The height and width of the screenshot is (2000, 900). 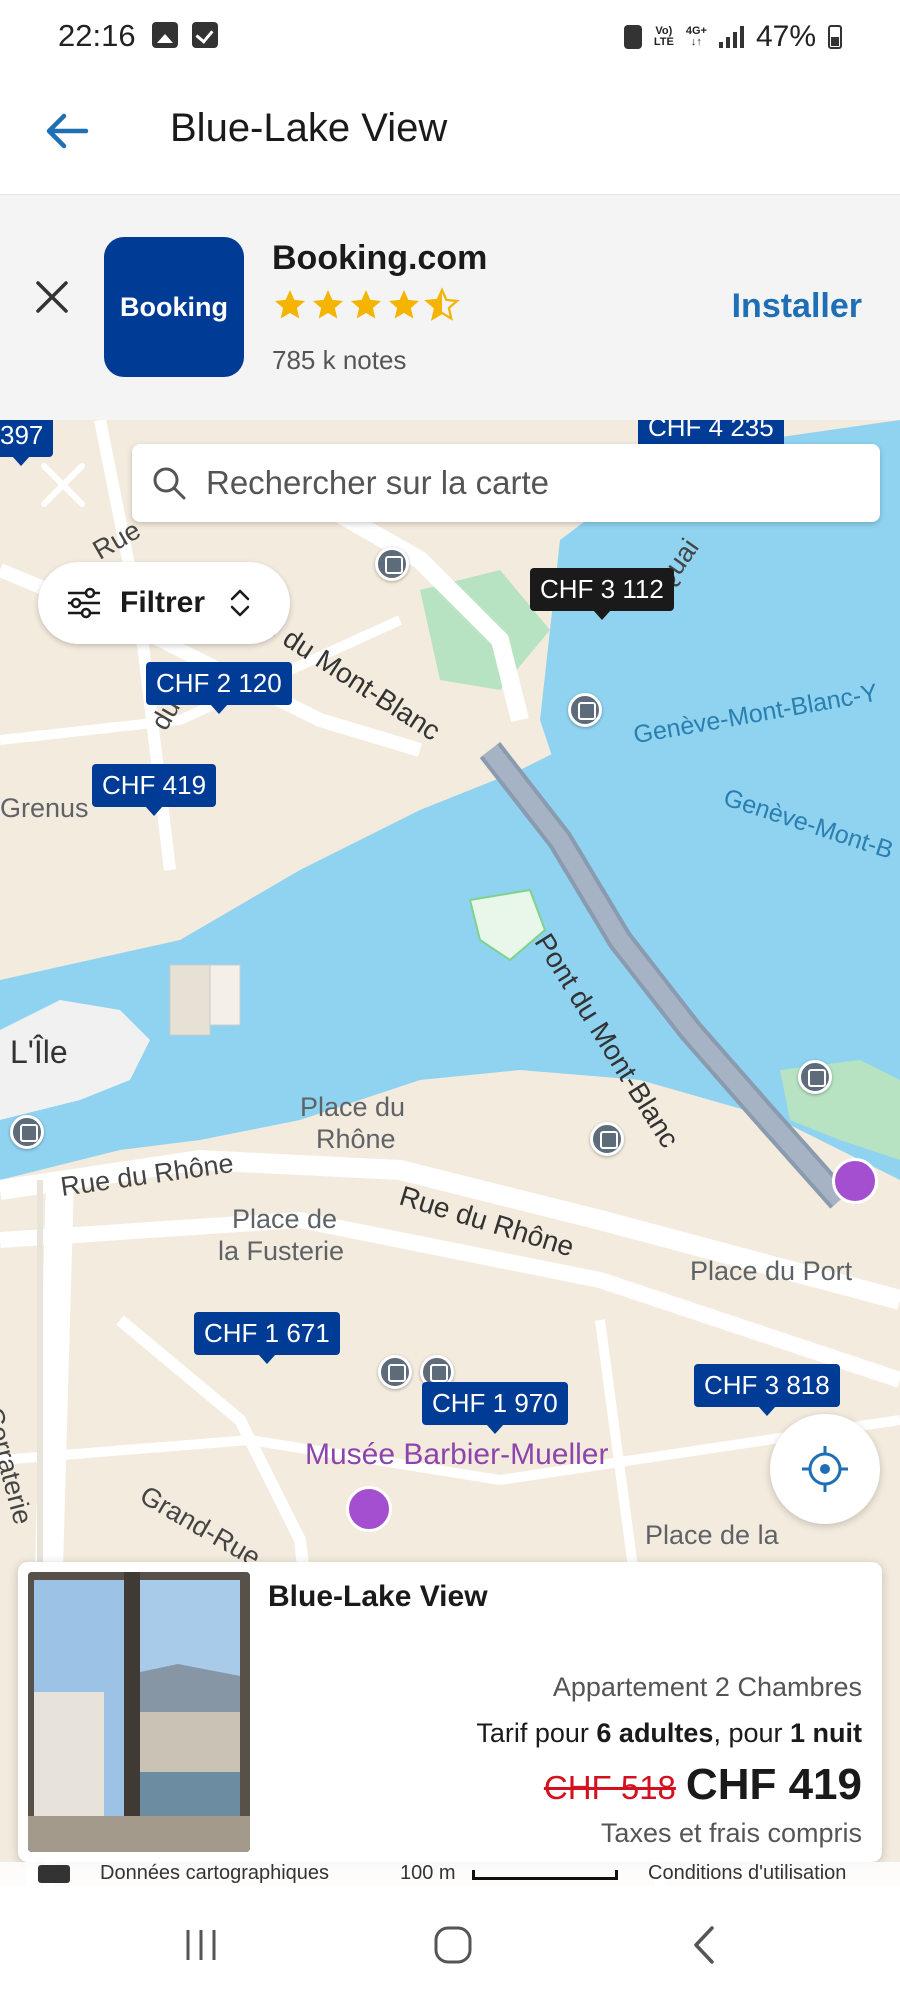 I want to click on app-name: Booking.com, so click(x=380, y=258).